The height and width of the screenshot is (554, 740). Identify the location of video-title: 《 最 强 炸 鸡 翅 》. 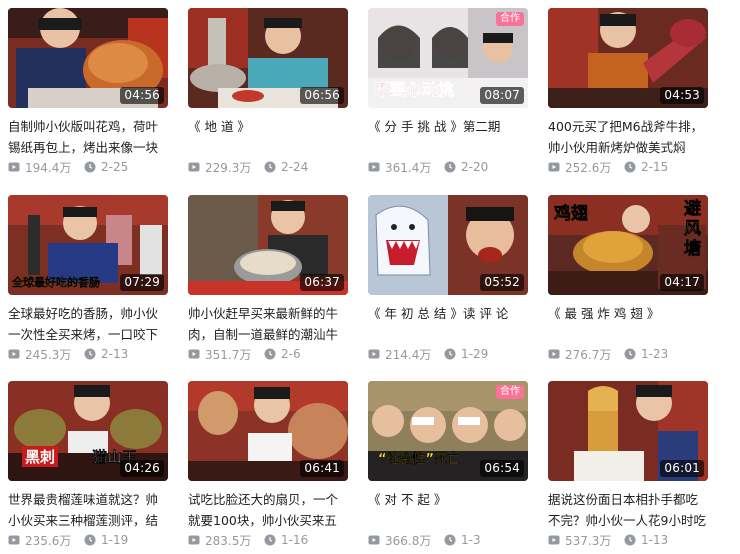
(628, 313).